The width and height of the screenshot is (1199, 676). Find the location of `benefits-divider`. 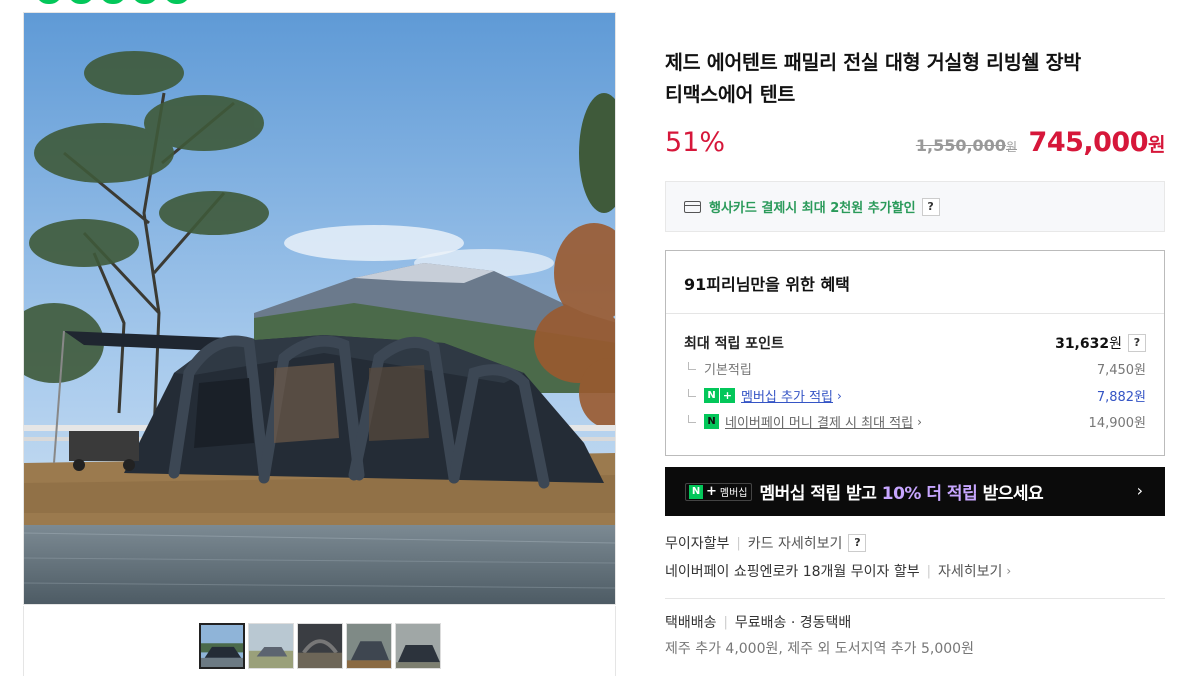

benefits-divider is located at coordinates (915, 313).